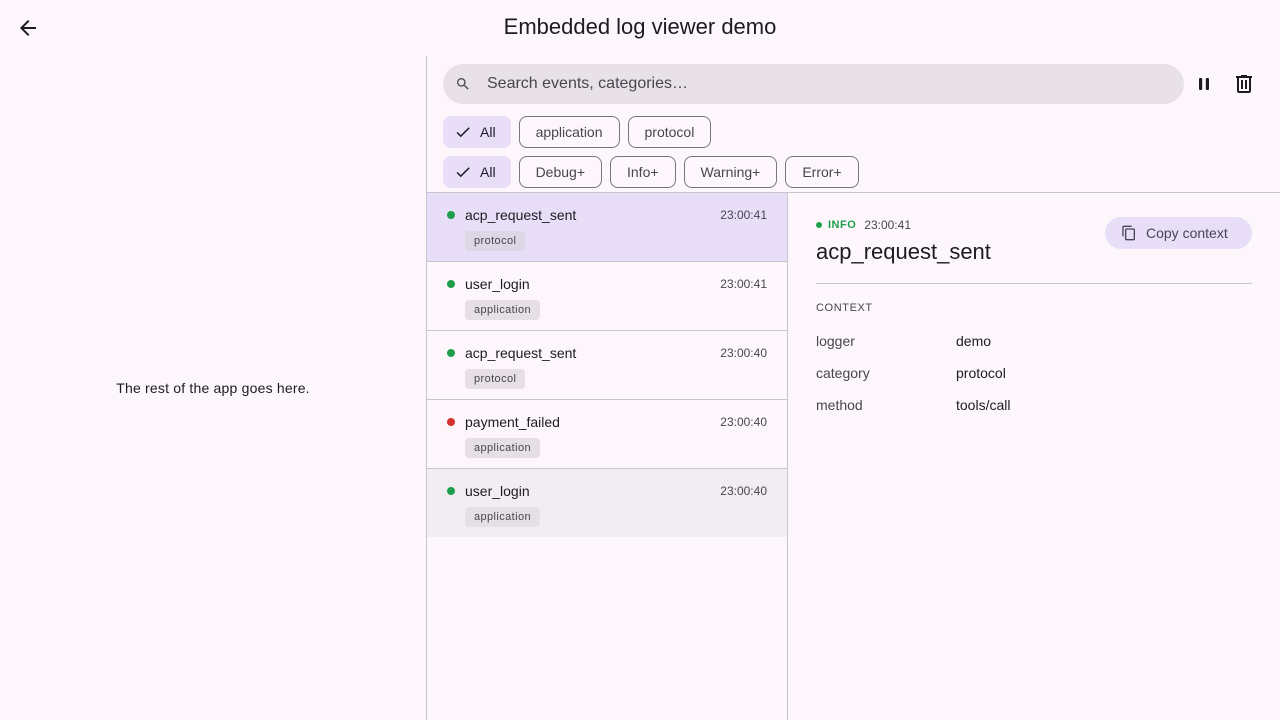  I want to click on event-row: payment_failed 23:00:40 application, so click(607, 434).